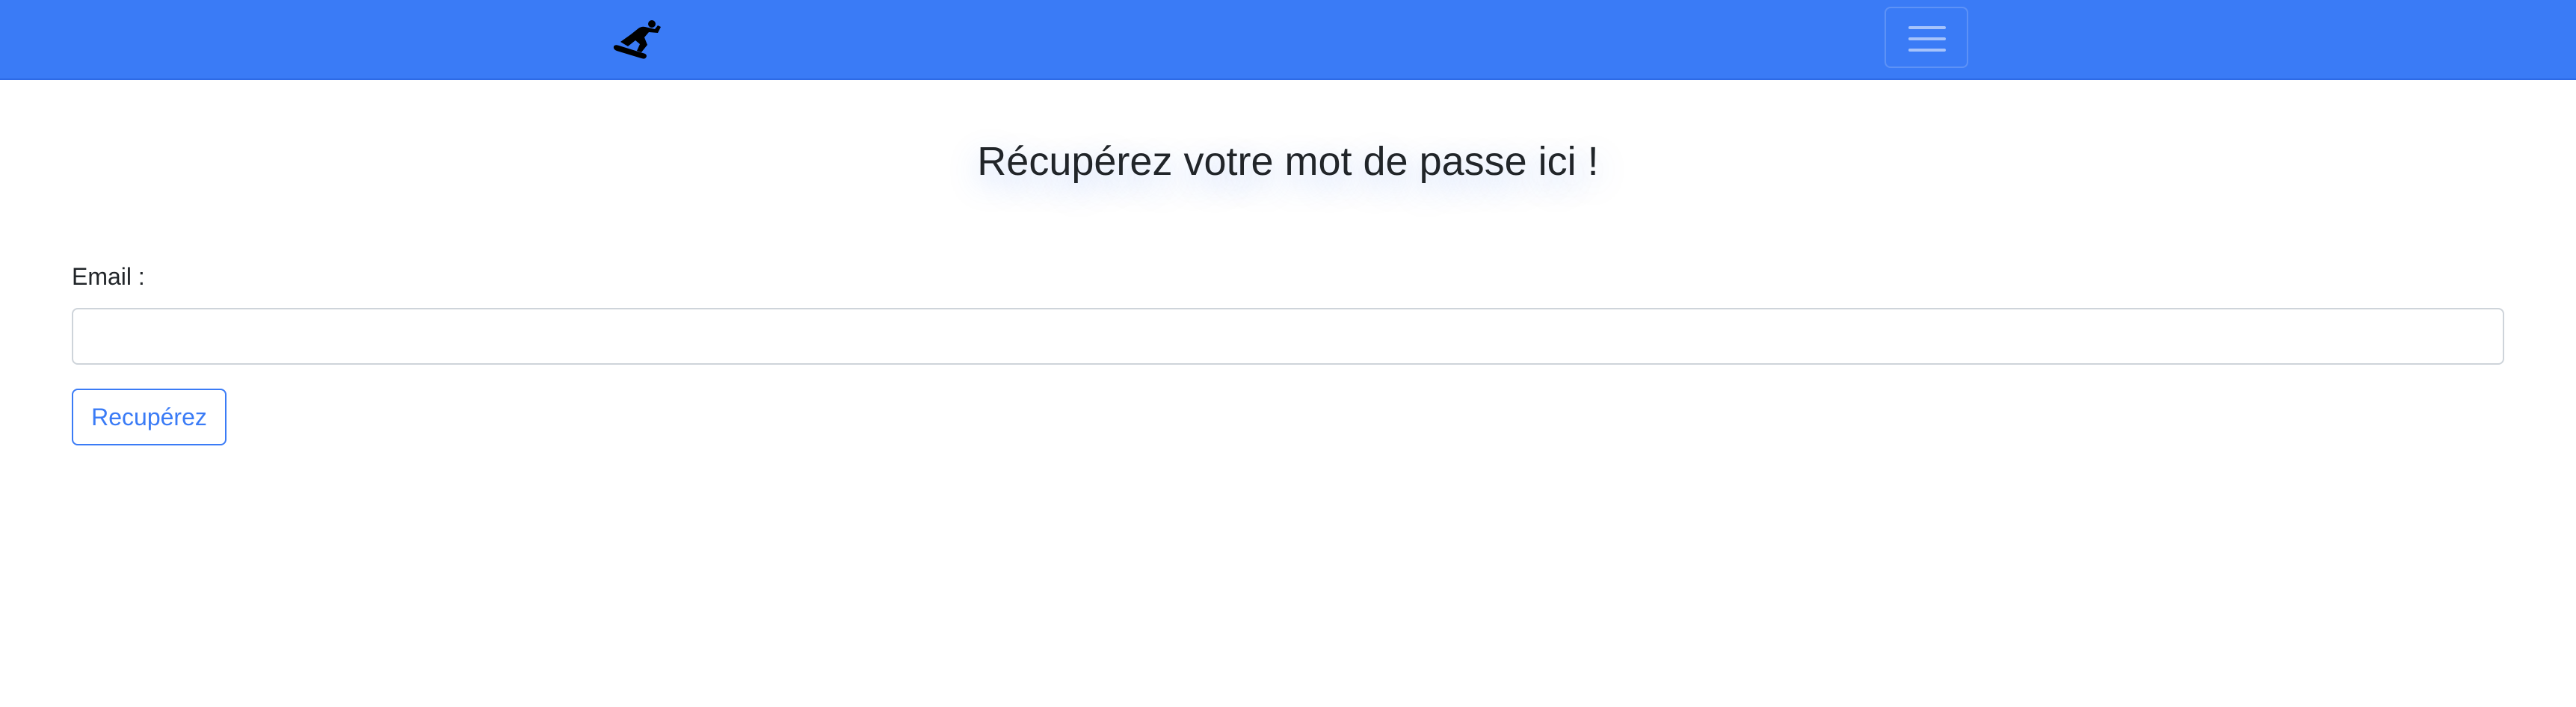 This screenshot has height=707, width=2576. Describe the element at coordinates (637, 39) in the screenshot. I see `snowboarder-icon` at that location.